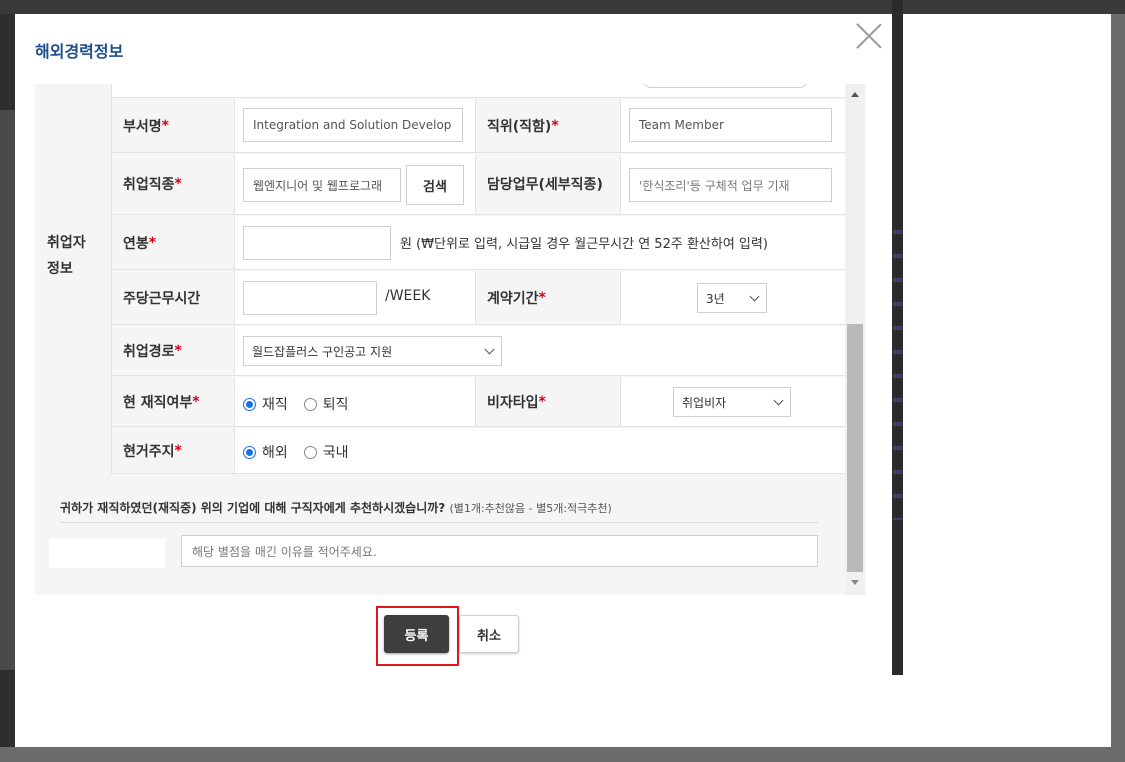 The height and width of the screenshot is (762, 1125). I want to click on row-residence: 현거주지 * 해외 국내, so click(478, 451).